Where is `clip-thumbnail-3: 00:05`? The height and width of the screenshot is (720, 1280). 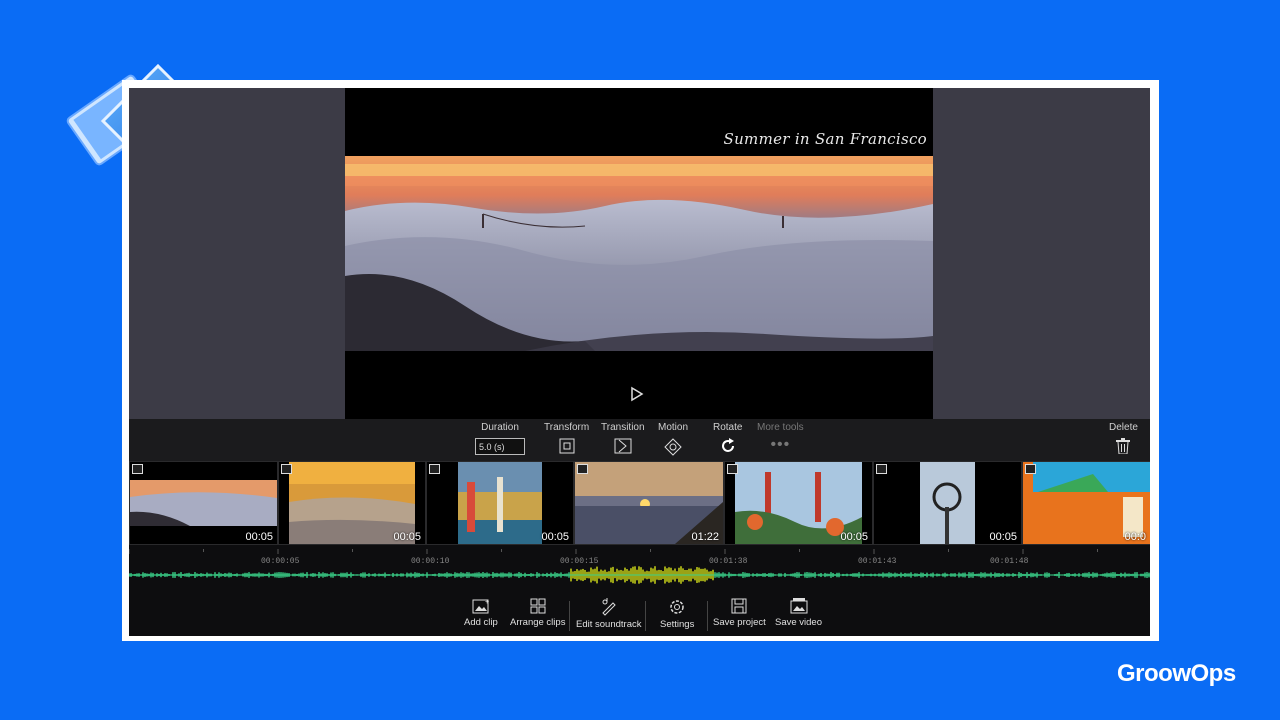
clip-thumbnail-3: 00:05 is located at coordinates (500, 503).